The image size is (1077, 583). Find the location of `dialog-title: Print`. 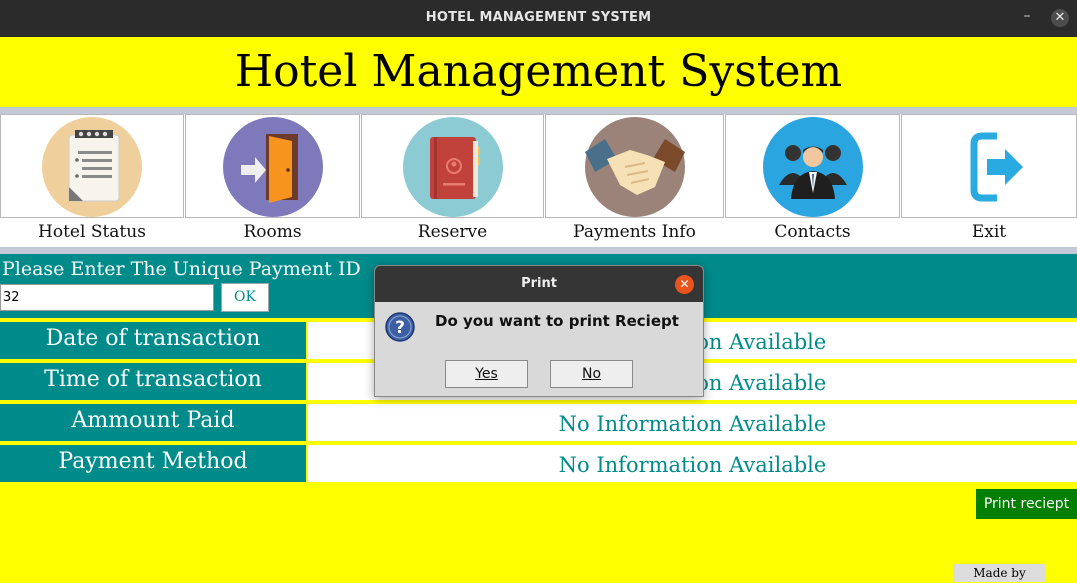

dialog-title: Print is located at coordinates (539, 284).